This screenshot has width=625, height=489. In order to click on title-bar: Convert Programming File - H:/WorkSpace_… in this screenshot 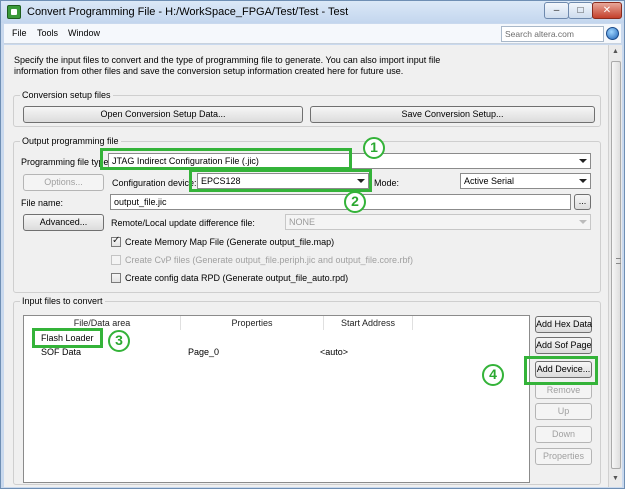, I will do `click(312, 12)`.